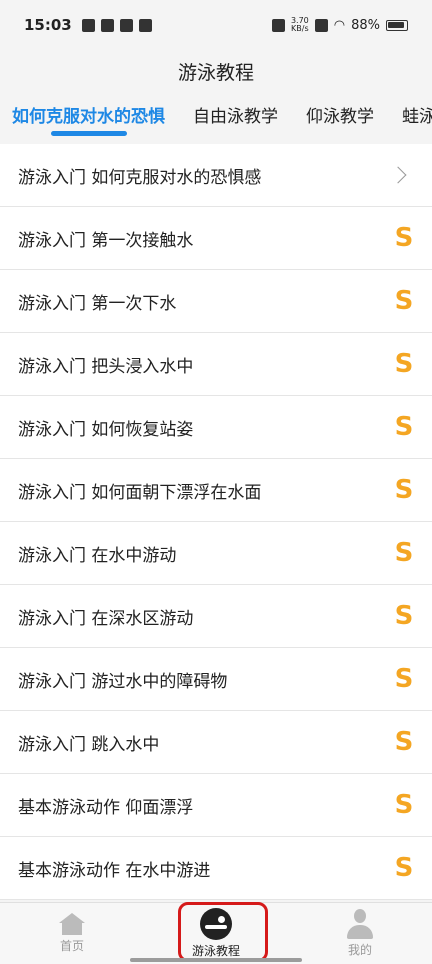 Image resolution: width=432 pixels, height=964 pixels. I want to click on list-item-label: 游泳入门 如何恢复站姿, so click(106, 429).